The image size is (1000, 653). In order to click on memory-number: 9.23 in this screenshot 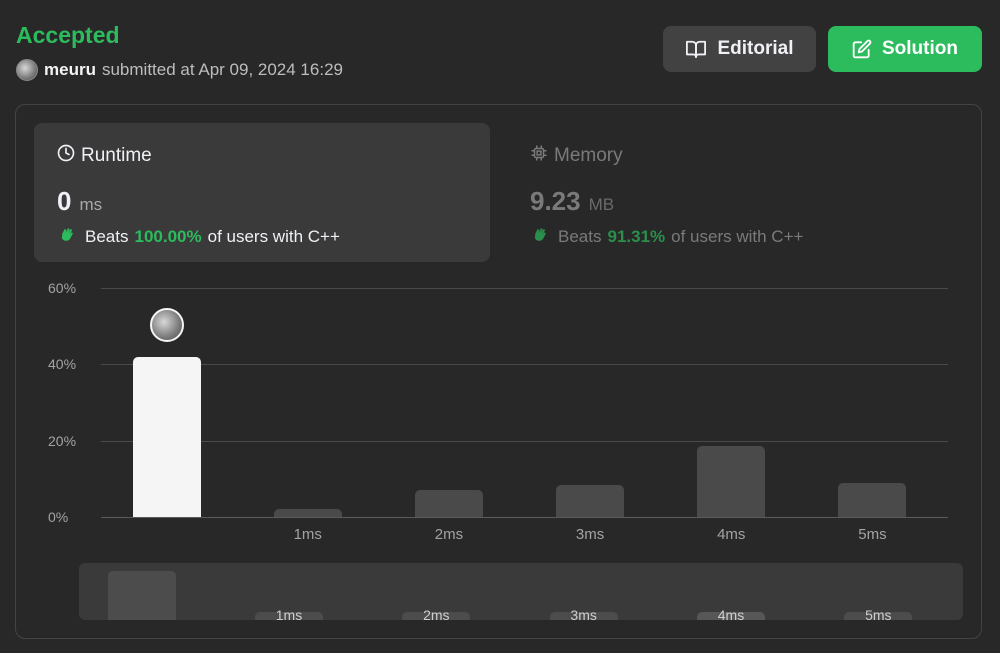, I will do `click(555, 201)`.